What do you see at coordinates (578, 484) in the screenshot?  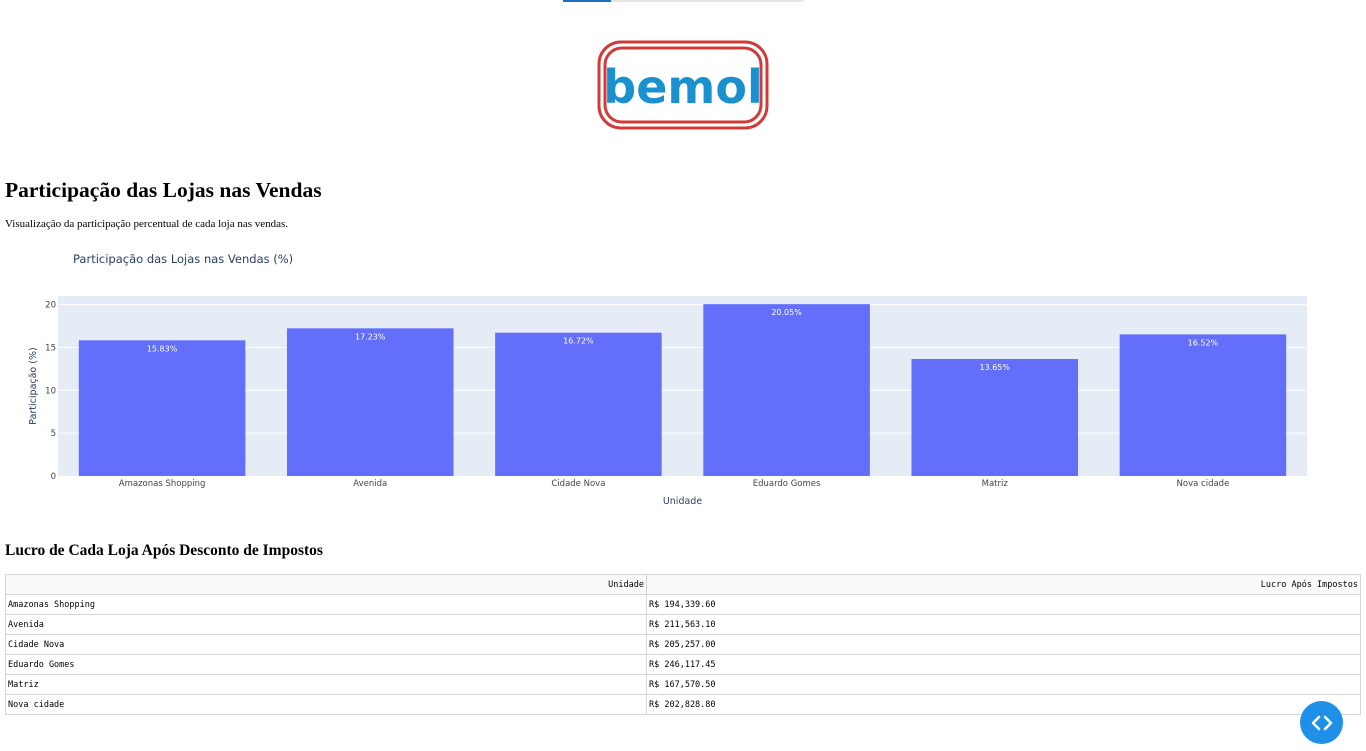 I see `x-tick-label: Cidade Nova` at bounding box center [578, 484].